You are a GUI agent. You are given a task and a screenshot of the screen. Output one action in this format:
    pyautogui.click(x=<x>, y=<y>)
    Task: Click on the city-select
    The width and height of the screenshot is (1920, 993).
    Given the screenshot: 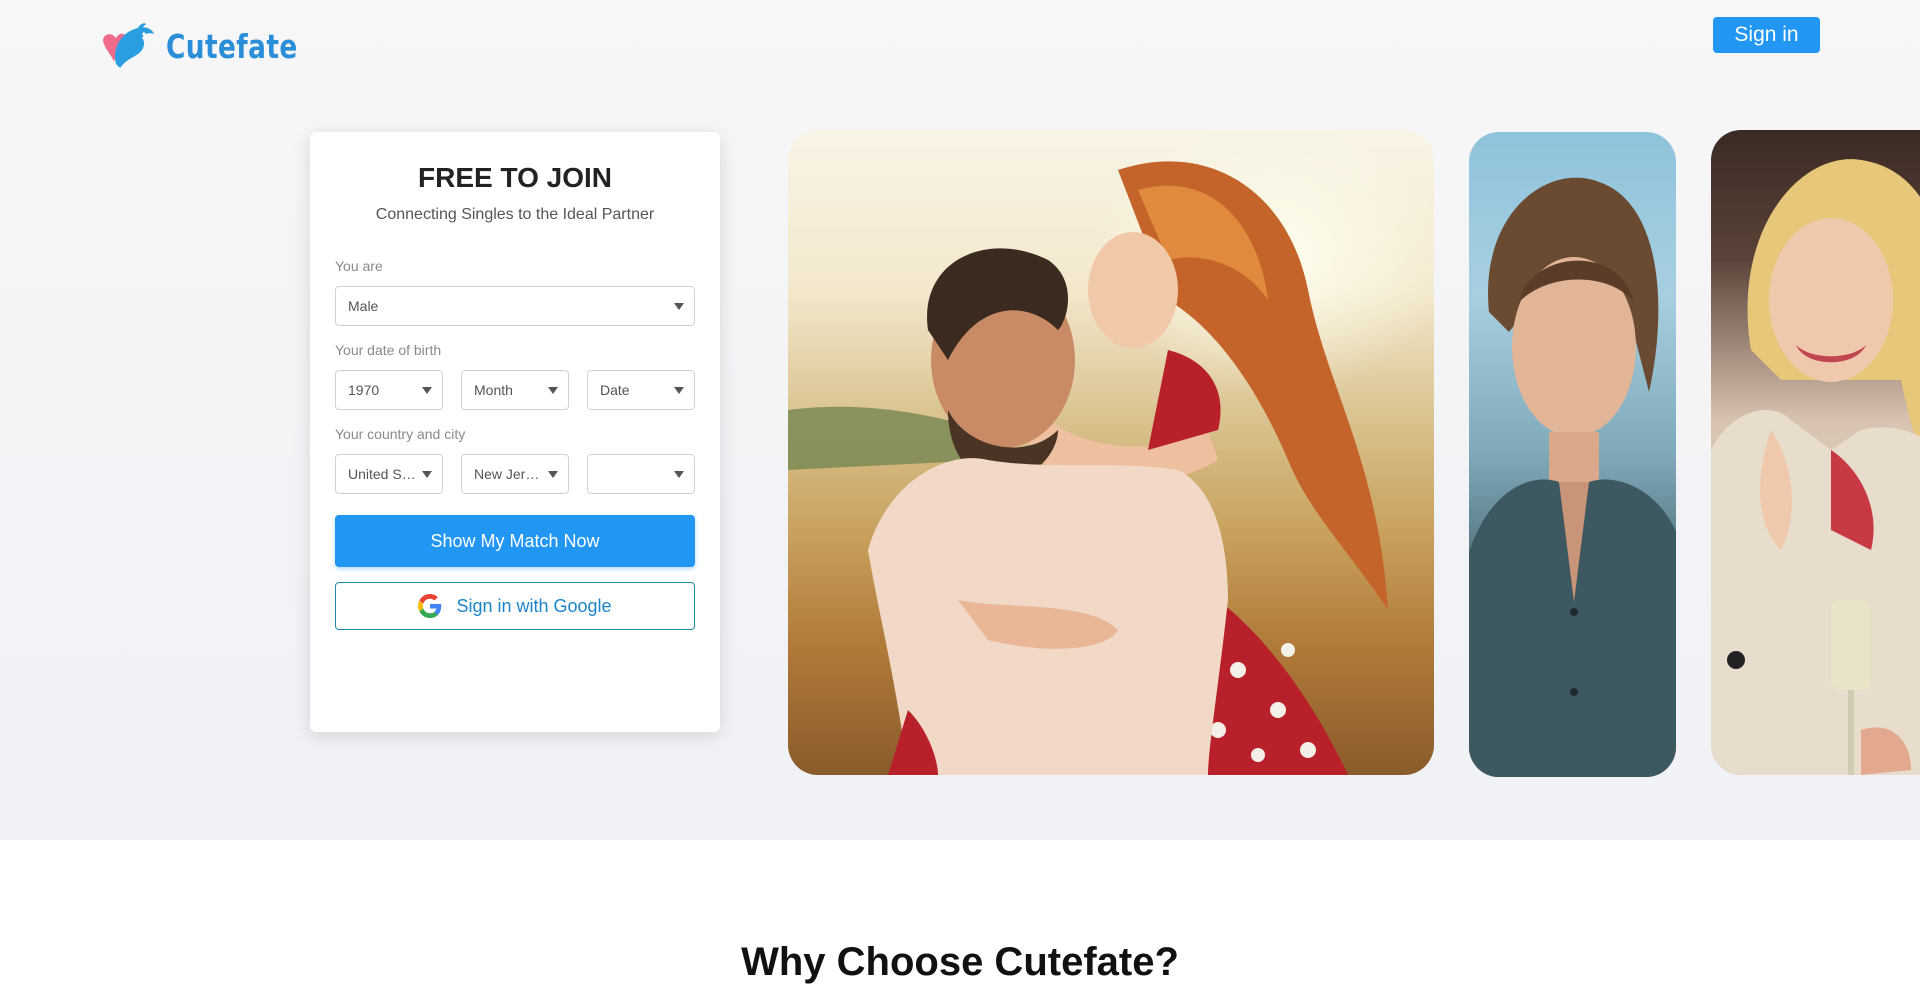 What is the action you would take?
    pyautogui.click(x=641, y=474)
    